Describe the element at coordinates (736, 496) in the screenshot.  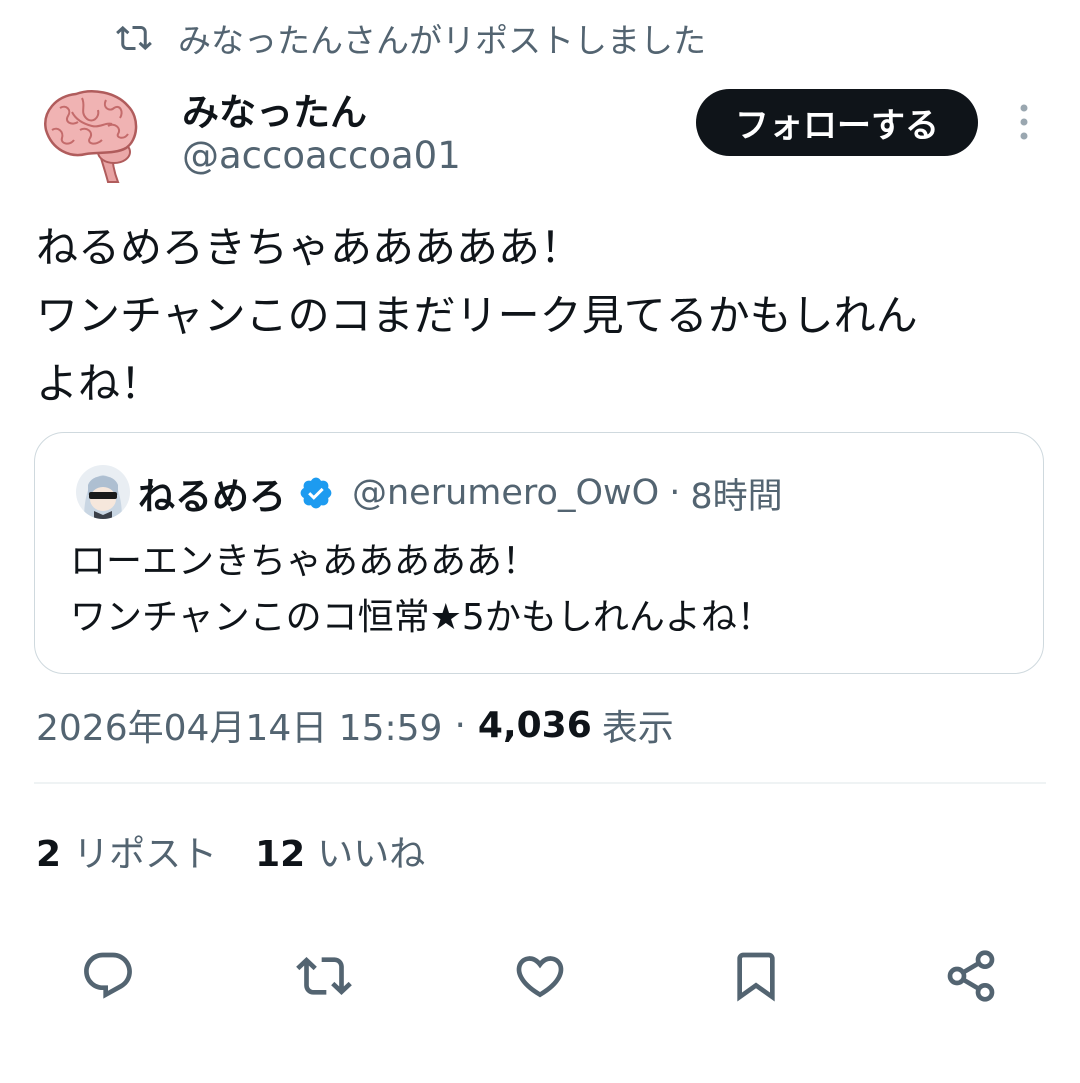
I see `quoted-tweet-time: 8時間` at that location.